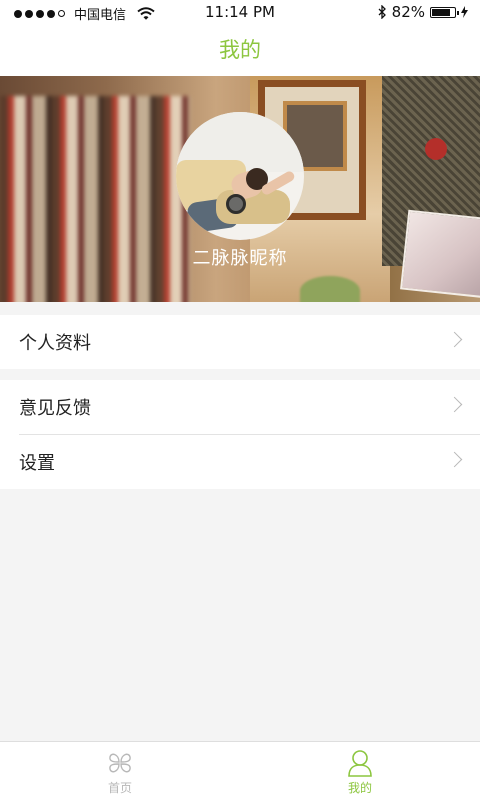  Describe the element at coordinates (95, 199) in the screenshot. I see `background-bookshelf` at that location.